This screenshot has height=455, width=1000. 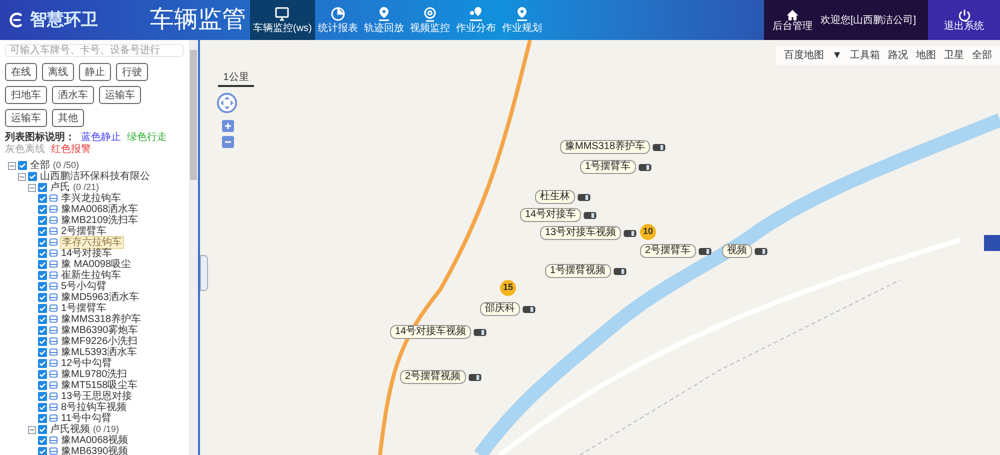 I want to click on map-toolbar-item: 工具箱, so click(x=865, y=55).